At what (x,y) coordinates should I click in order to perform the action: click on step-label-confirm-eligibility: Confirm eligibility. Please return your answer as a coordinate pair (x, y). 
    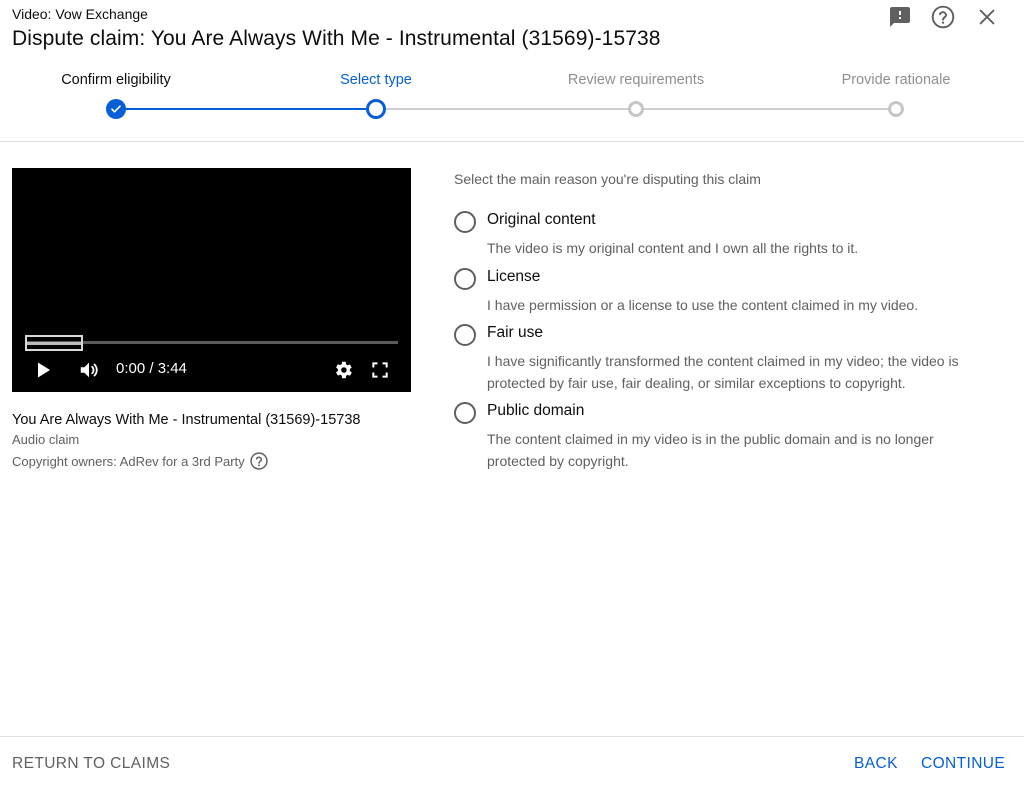
    Looking at the image, I should click on (116, 80).